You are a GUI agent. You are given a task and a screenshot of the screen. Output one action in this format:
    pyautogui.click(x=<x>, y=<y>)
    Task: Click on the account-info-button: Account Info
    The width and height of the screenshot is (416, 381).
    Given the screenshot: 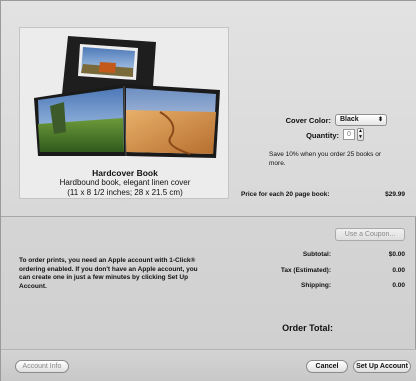 What is the action you would take?
    pyautogui.click(x=42, y=366)
    